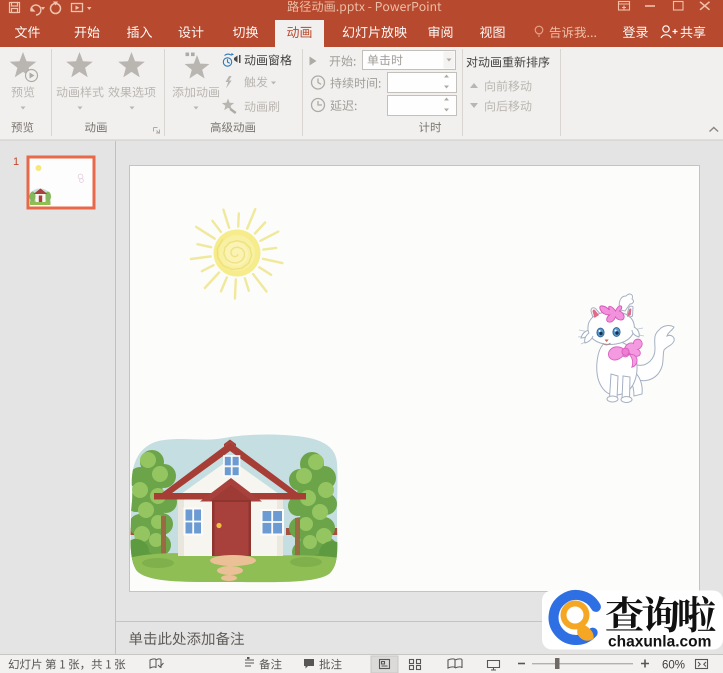 This screenshot has width=723, height=673. Describe the element at coordinates (673, 666) in the screenshot. I see `svg-text: 60%` at that location.